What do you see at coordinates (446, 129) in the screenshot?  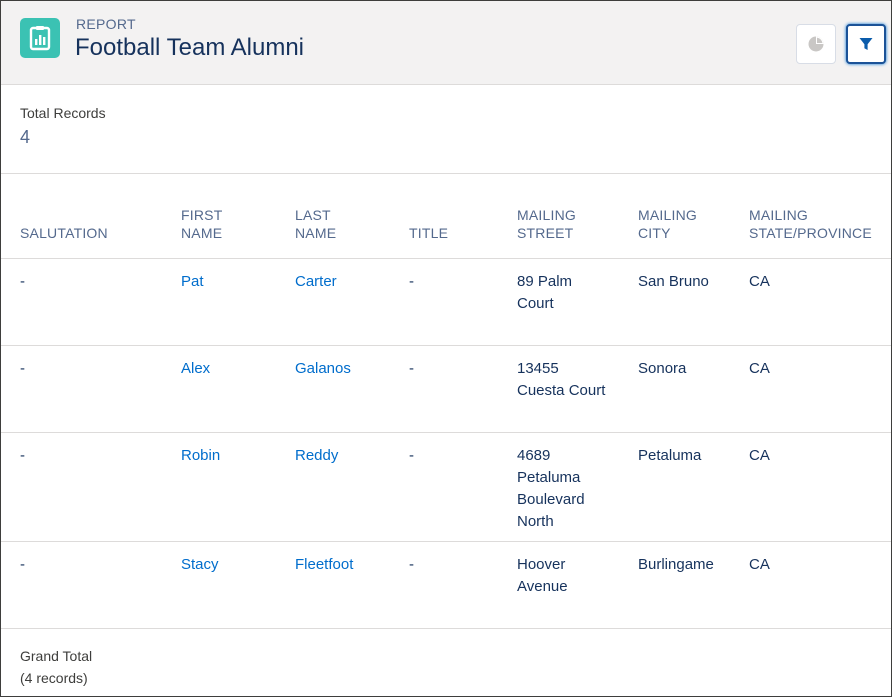 I see `summary-panel: Total Records 4` at bounding box center [446, 129].